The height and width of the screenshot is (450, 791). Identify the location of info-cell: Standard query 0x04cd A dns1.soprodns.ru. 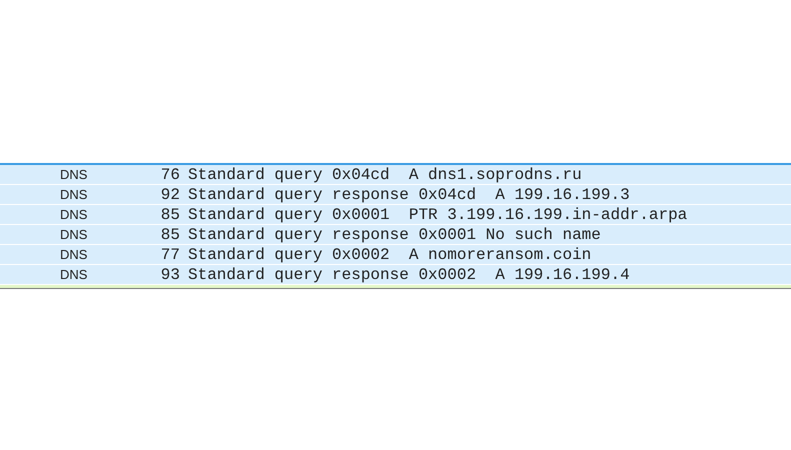
(385, 174).